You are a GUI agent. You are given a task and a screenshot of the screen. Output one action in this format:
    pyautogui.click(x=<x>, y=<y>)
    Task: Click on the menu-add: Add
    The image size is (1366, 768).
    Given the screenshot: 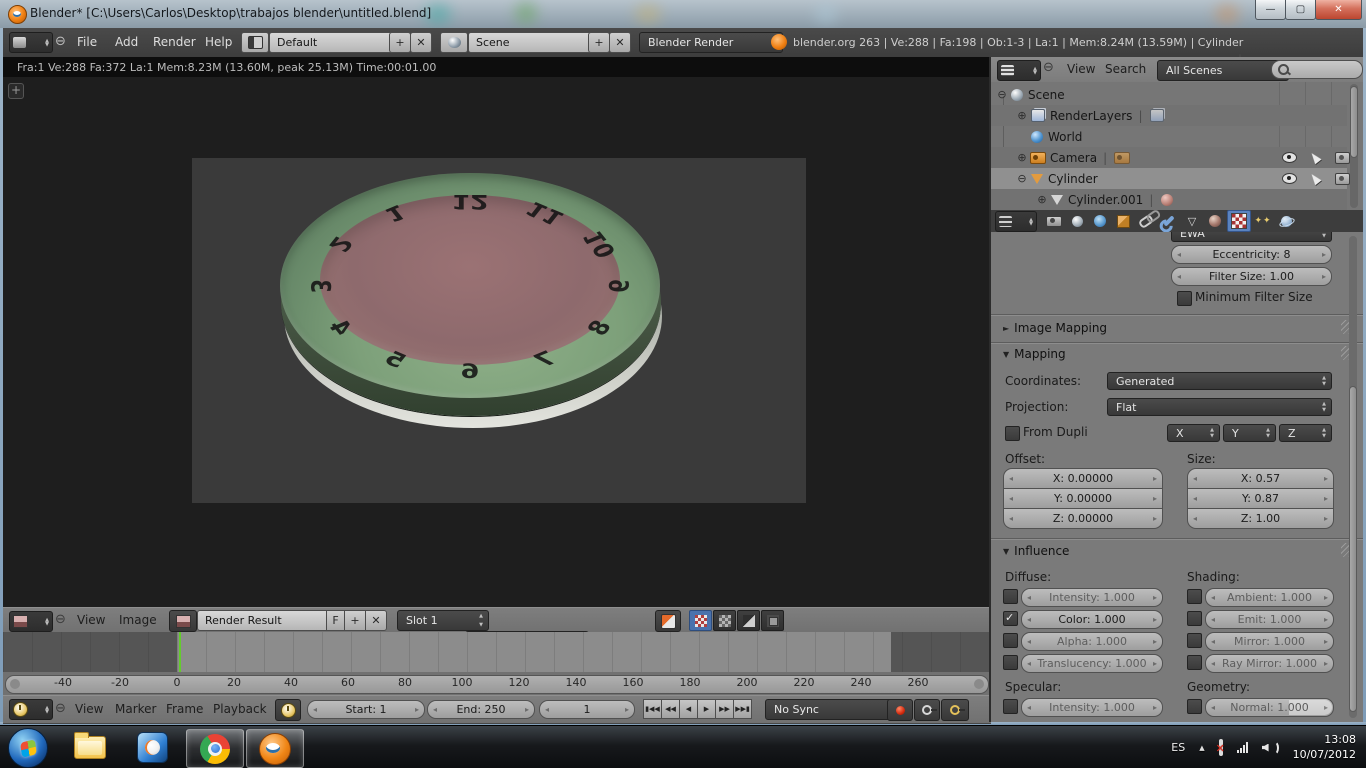 What is the action you would take?
    pyautogui.click(x=126, y=42)
    